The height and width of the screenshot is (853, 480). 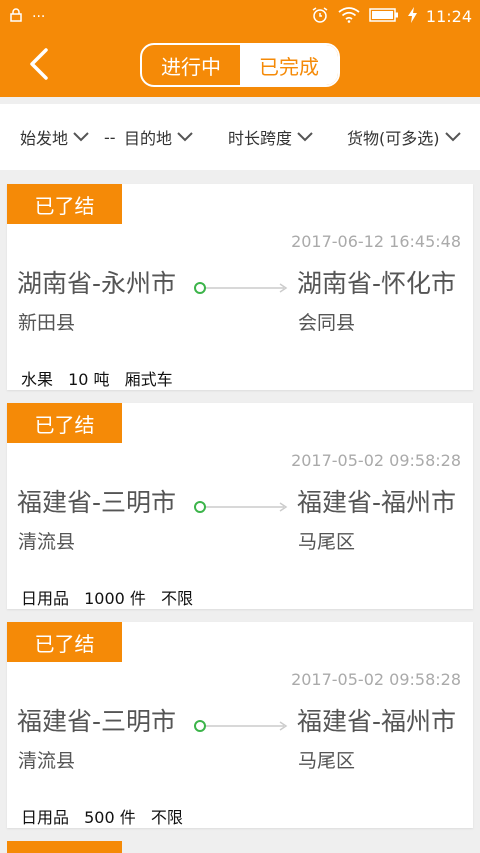 I want to click on filter-bar: 始发地 -- 目的地 时长跨度 货物(可多选), so click(x=240, y=137).